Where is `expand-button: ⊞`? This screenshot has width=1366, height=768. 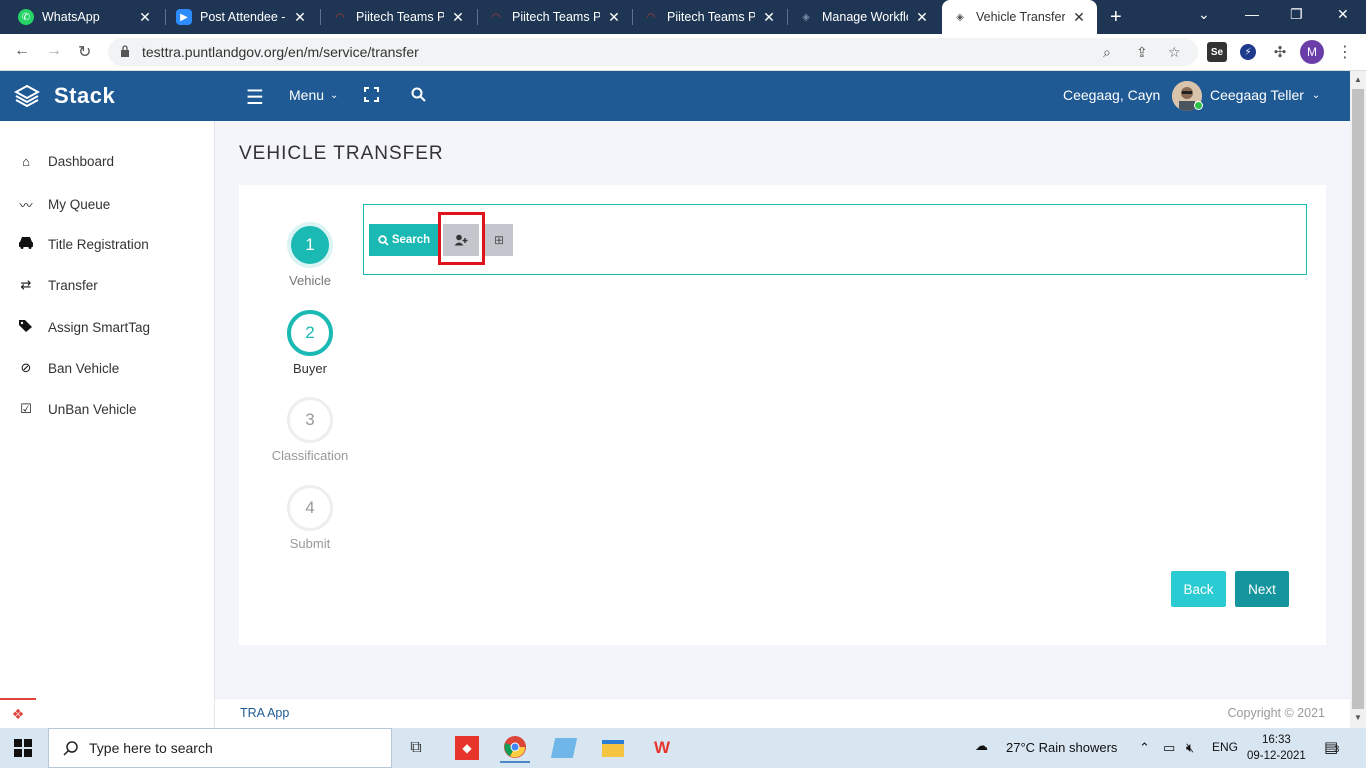
expand-button: ⊞ is located at coordinates (499, 240).